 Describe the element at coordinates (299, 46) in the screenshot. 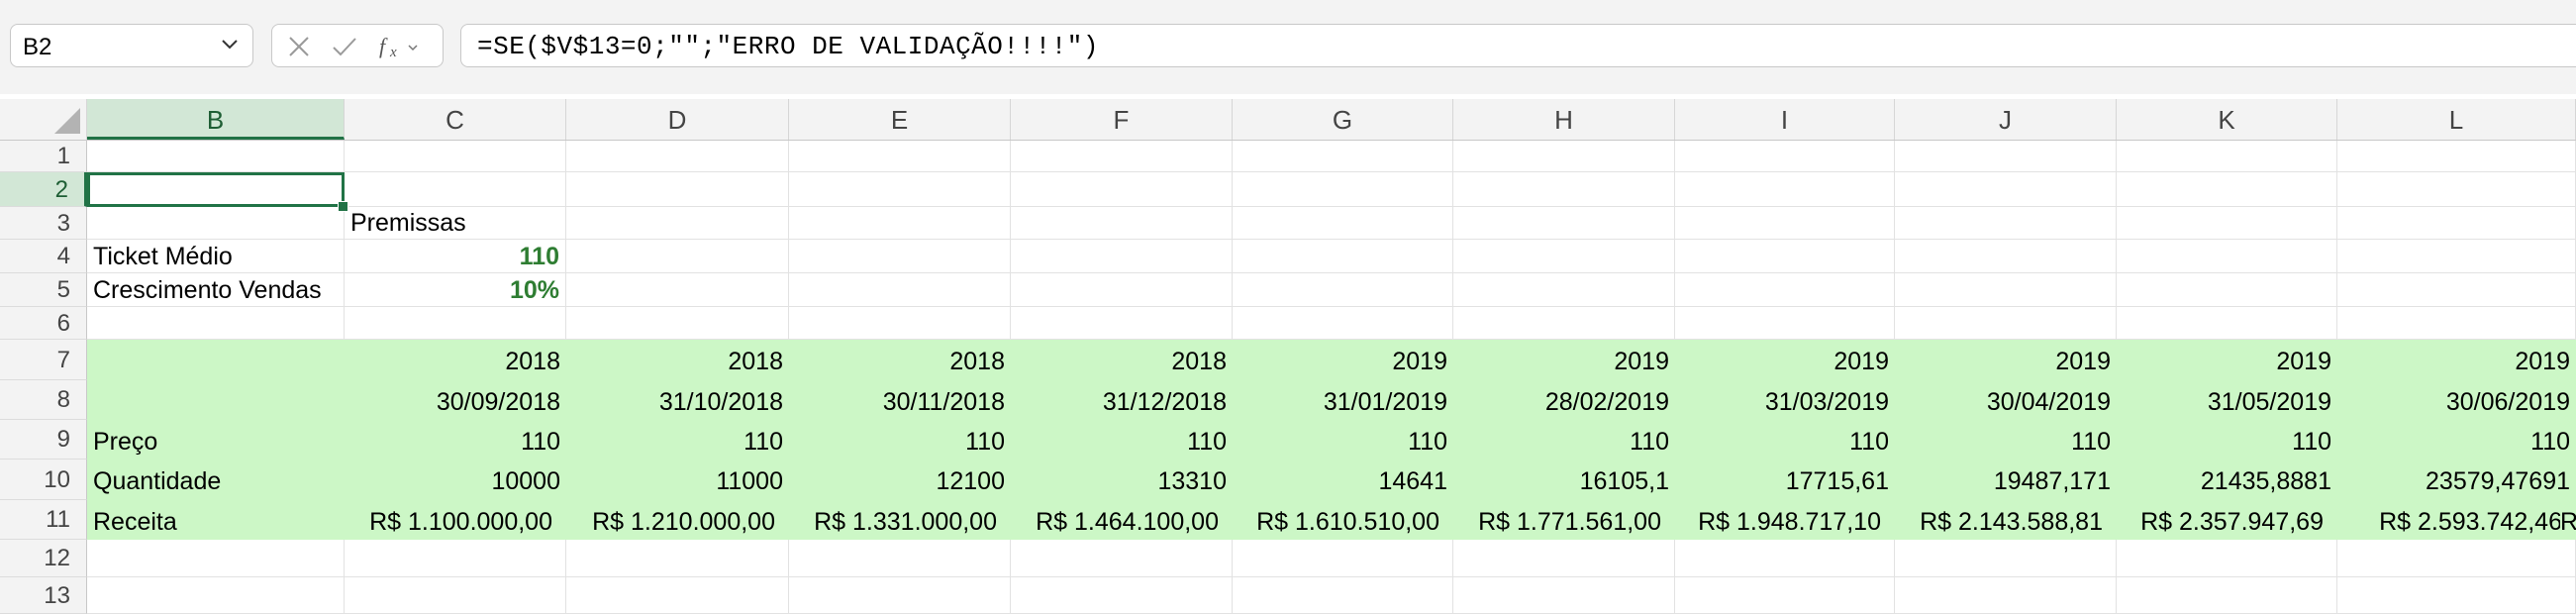

I see `cancel-icon` at that location.